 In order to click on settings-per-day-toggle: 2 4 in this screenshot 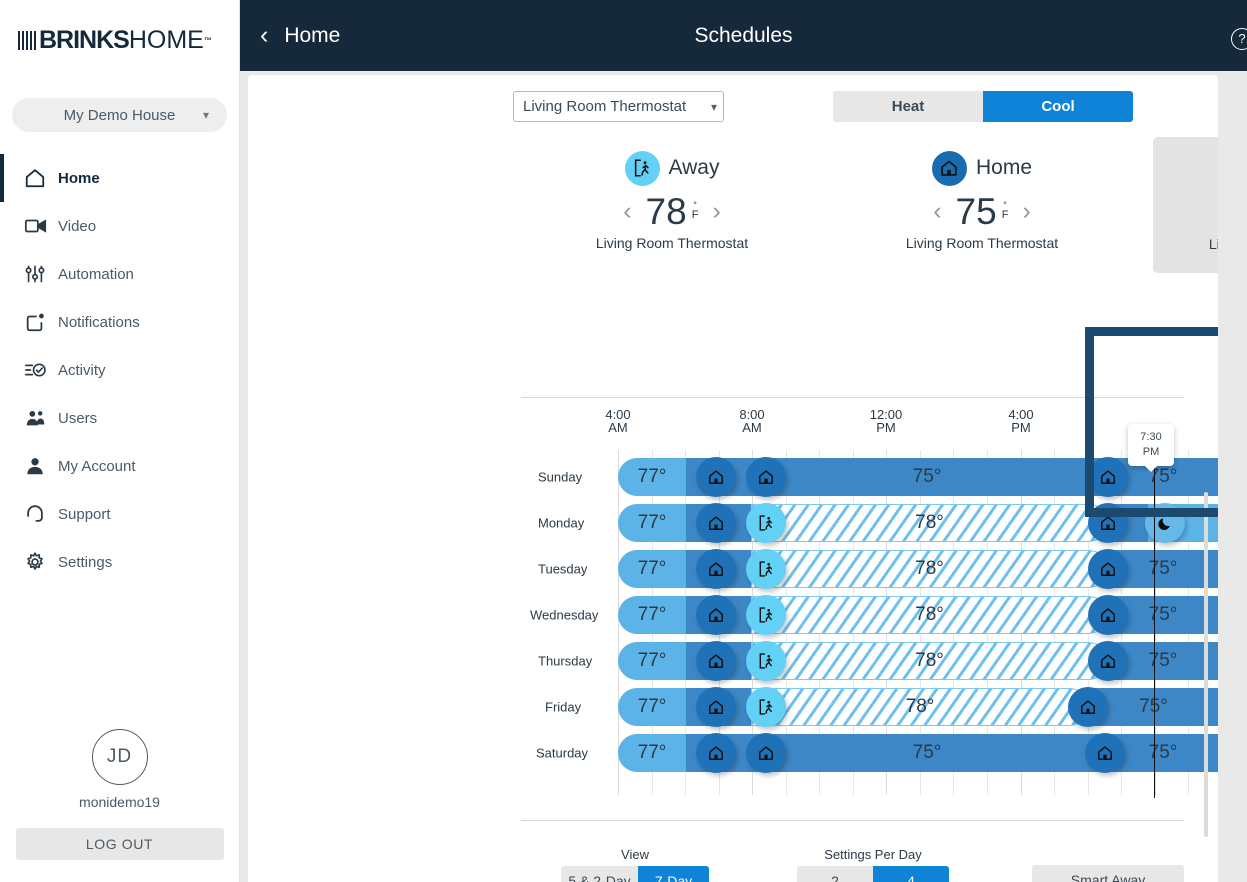, I will do `click(873, 874)`.